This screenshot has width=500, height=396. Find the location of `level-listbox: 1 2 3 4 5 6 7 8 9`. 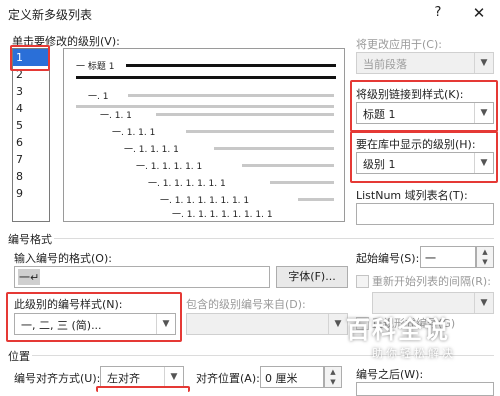

level-listbox: 1 2 3 4 5 6 7 8 9 is located at coordinates (31, 135).